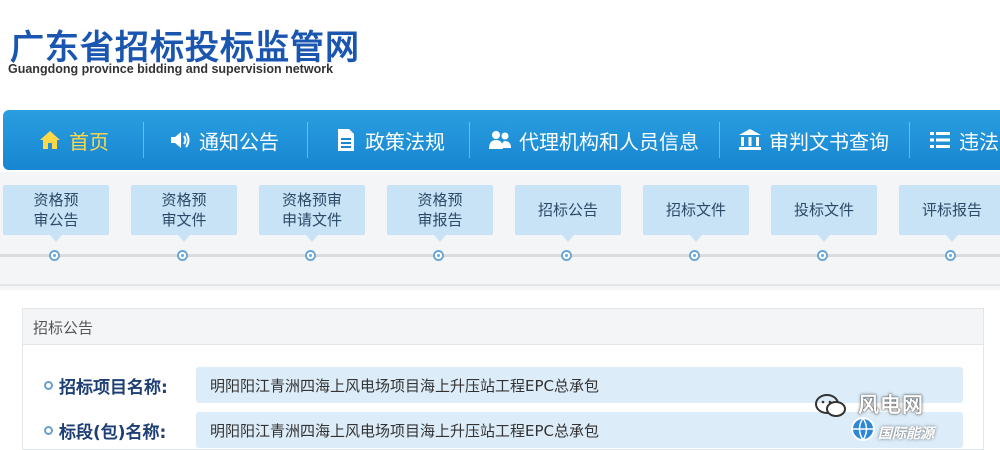  I want to click on step-2: 资格预 审文件, so click(184, 213).